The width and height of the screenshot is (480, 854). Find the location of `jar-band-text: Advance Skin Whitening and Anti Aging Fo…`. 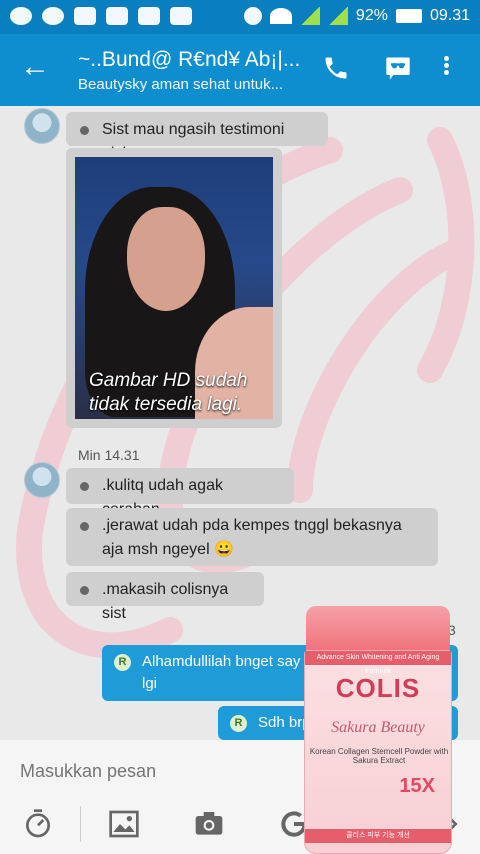

jar-band-text: Advance Skin Whitening and Anti Aging Fo… is located at coordinates (378, 663).